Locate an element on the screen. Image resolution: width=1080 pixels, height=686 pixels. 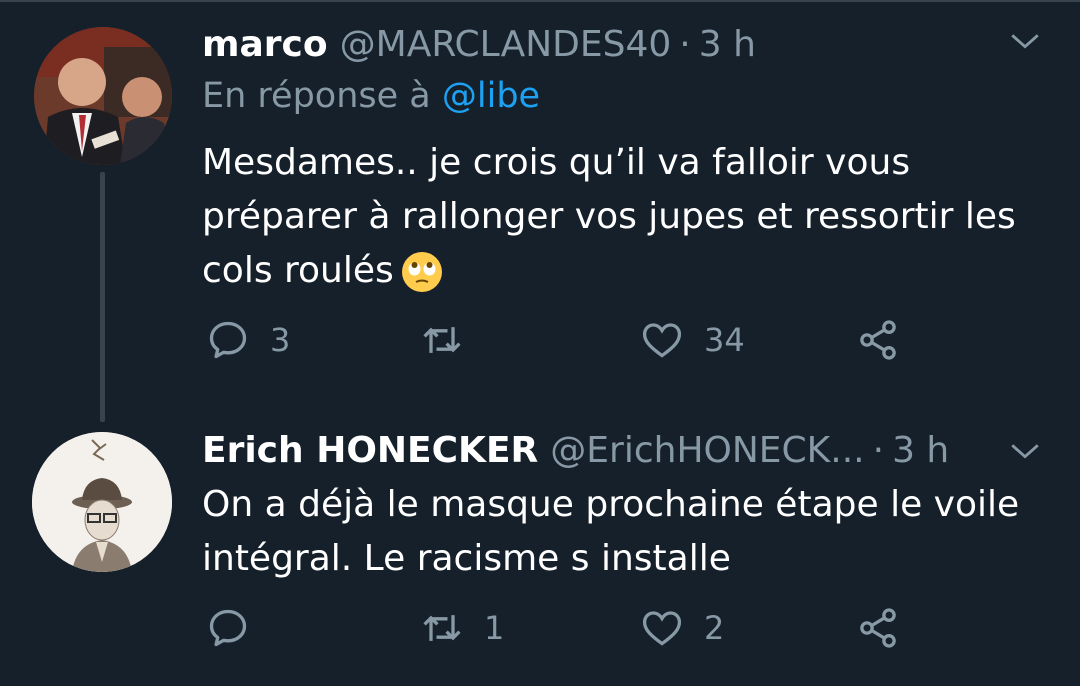
like-button: 34 is located at coordinates (692, 340).